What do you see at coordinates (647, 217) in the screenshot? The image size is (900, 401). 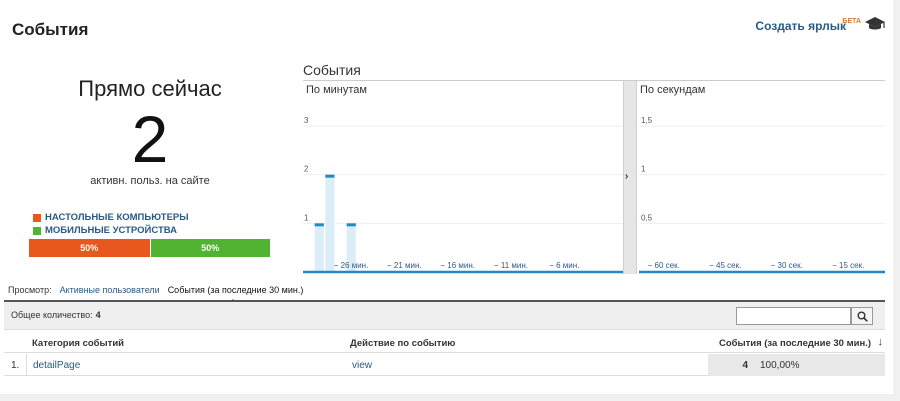 I see `second-y-tick: 0,5` at bounding box center [647, 217].